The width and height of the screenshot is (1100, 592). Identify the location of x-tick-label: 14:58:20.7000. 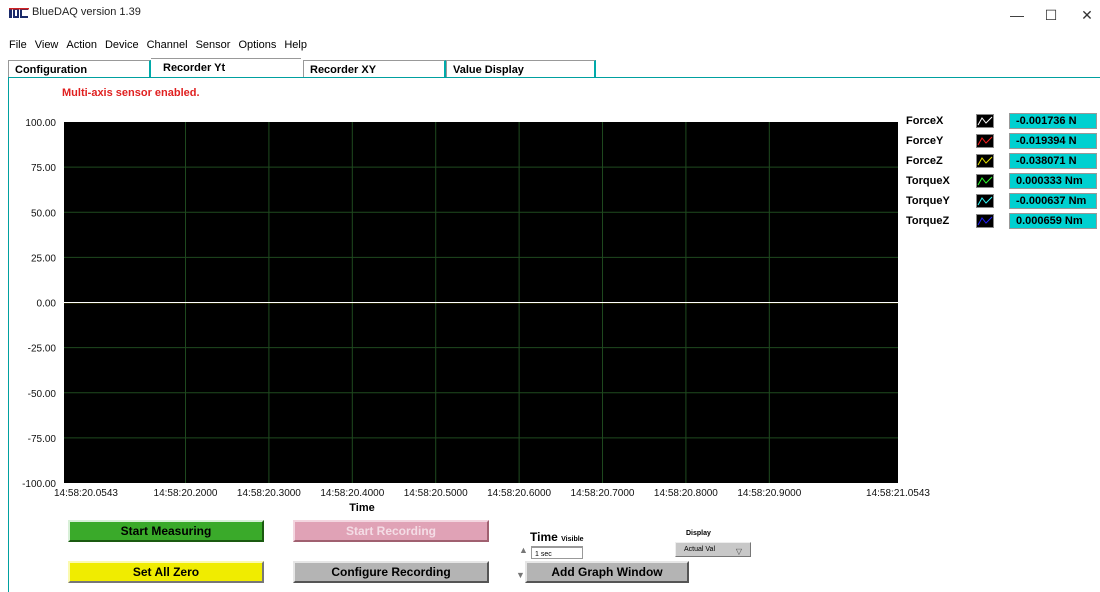
(603, 493).